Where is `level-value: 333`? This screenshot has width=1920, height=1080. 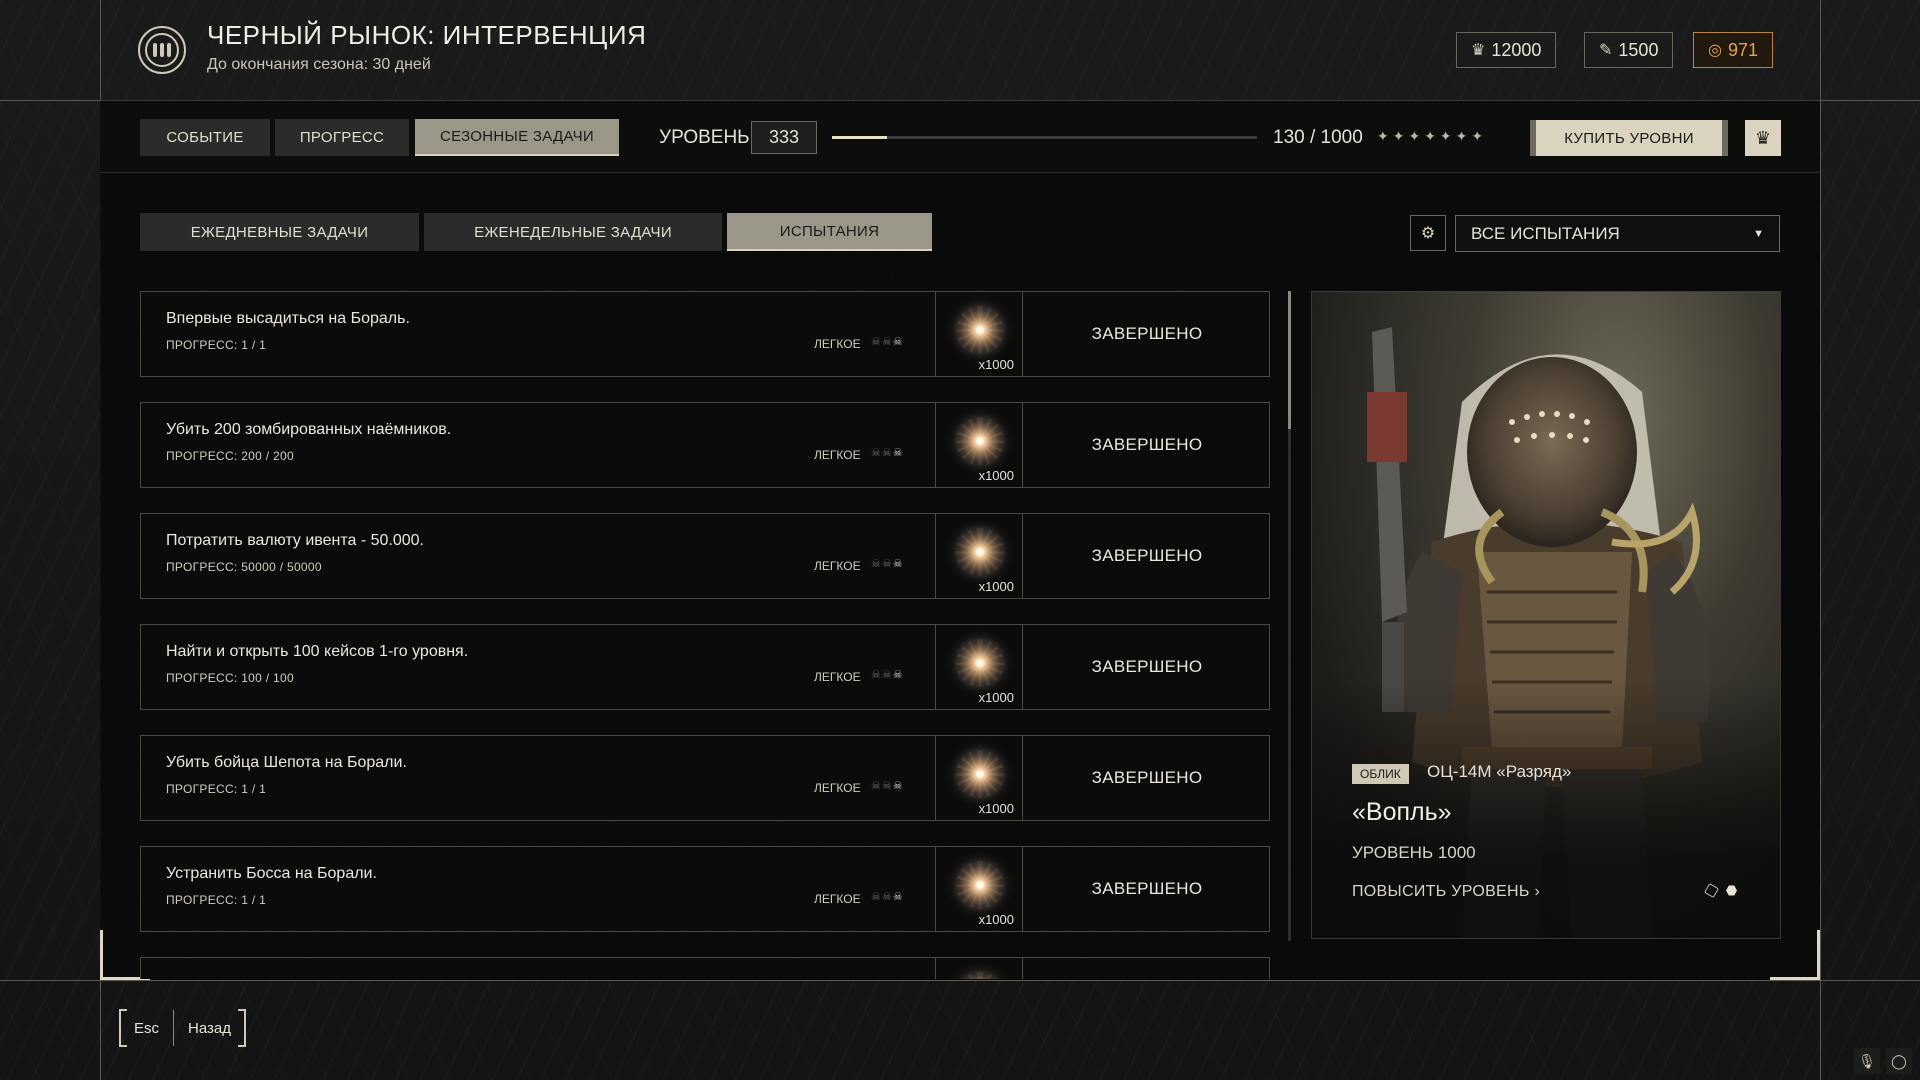 level-value: 333 is located at coordinates (784, 137).